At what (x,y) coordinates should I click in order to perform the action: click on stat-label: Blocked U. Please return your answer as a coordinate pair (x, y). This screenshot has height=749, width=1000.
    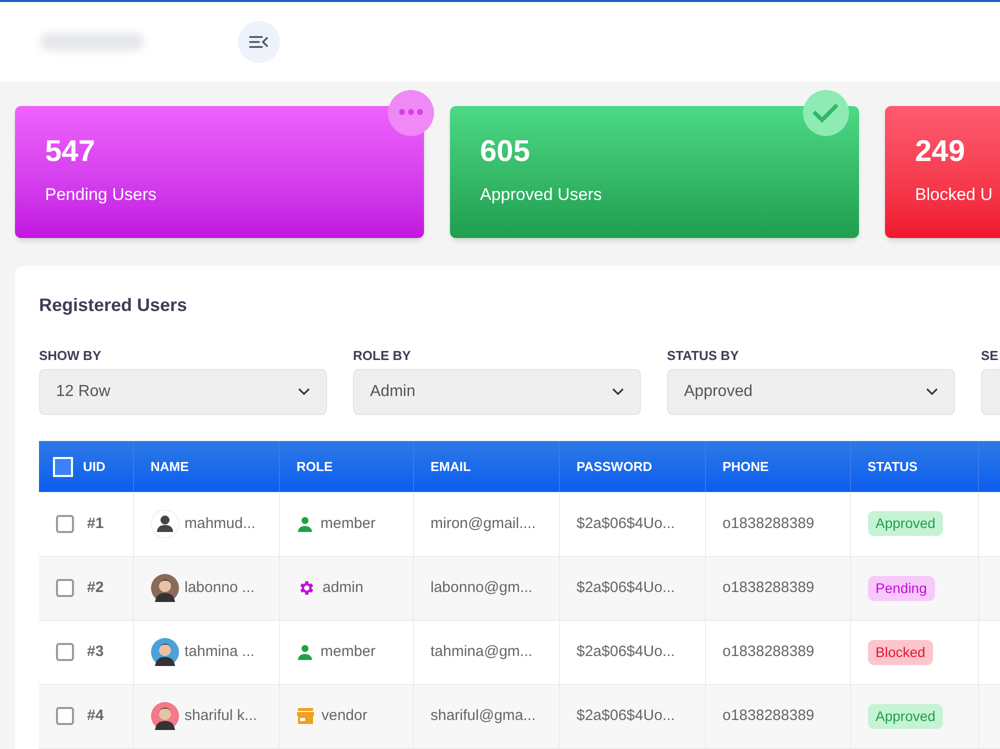
    Looking at the image, I should click on (954, 195).